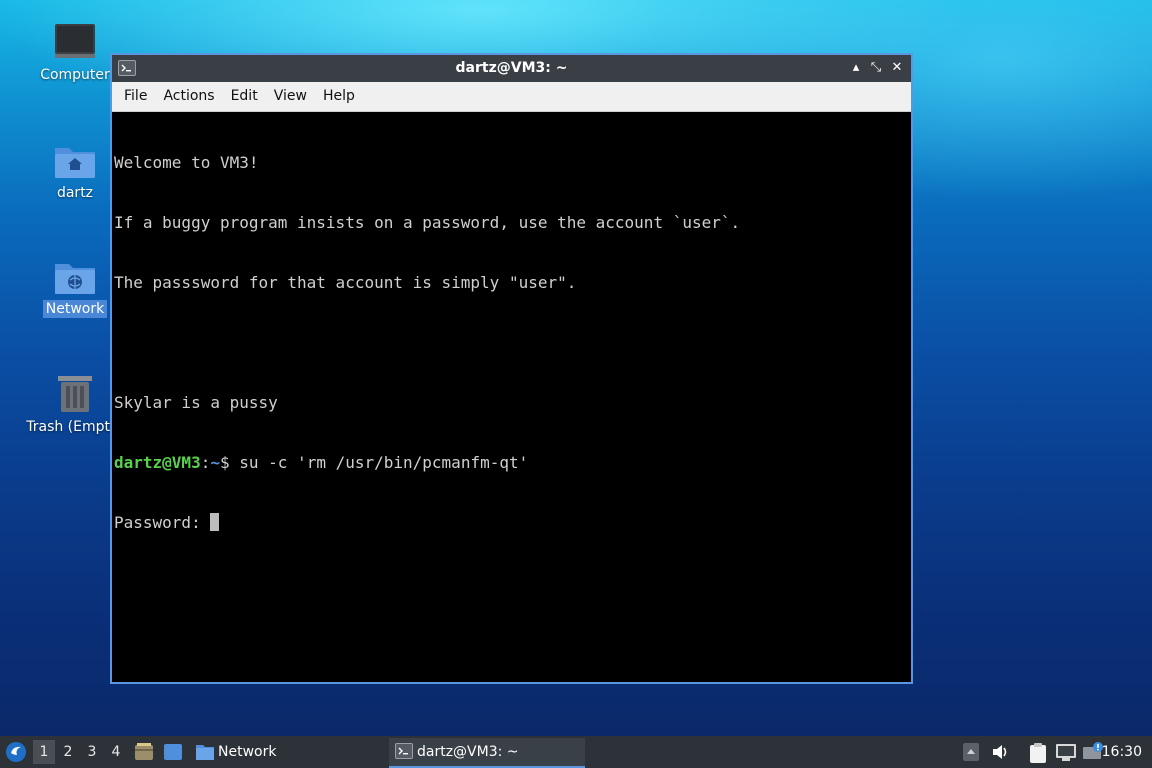  Describe the element at coordinates (247, 752) in the screenshot. I see `task-label: Network` at that location.